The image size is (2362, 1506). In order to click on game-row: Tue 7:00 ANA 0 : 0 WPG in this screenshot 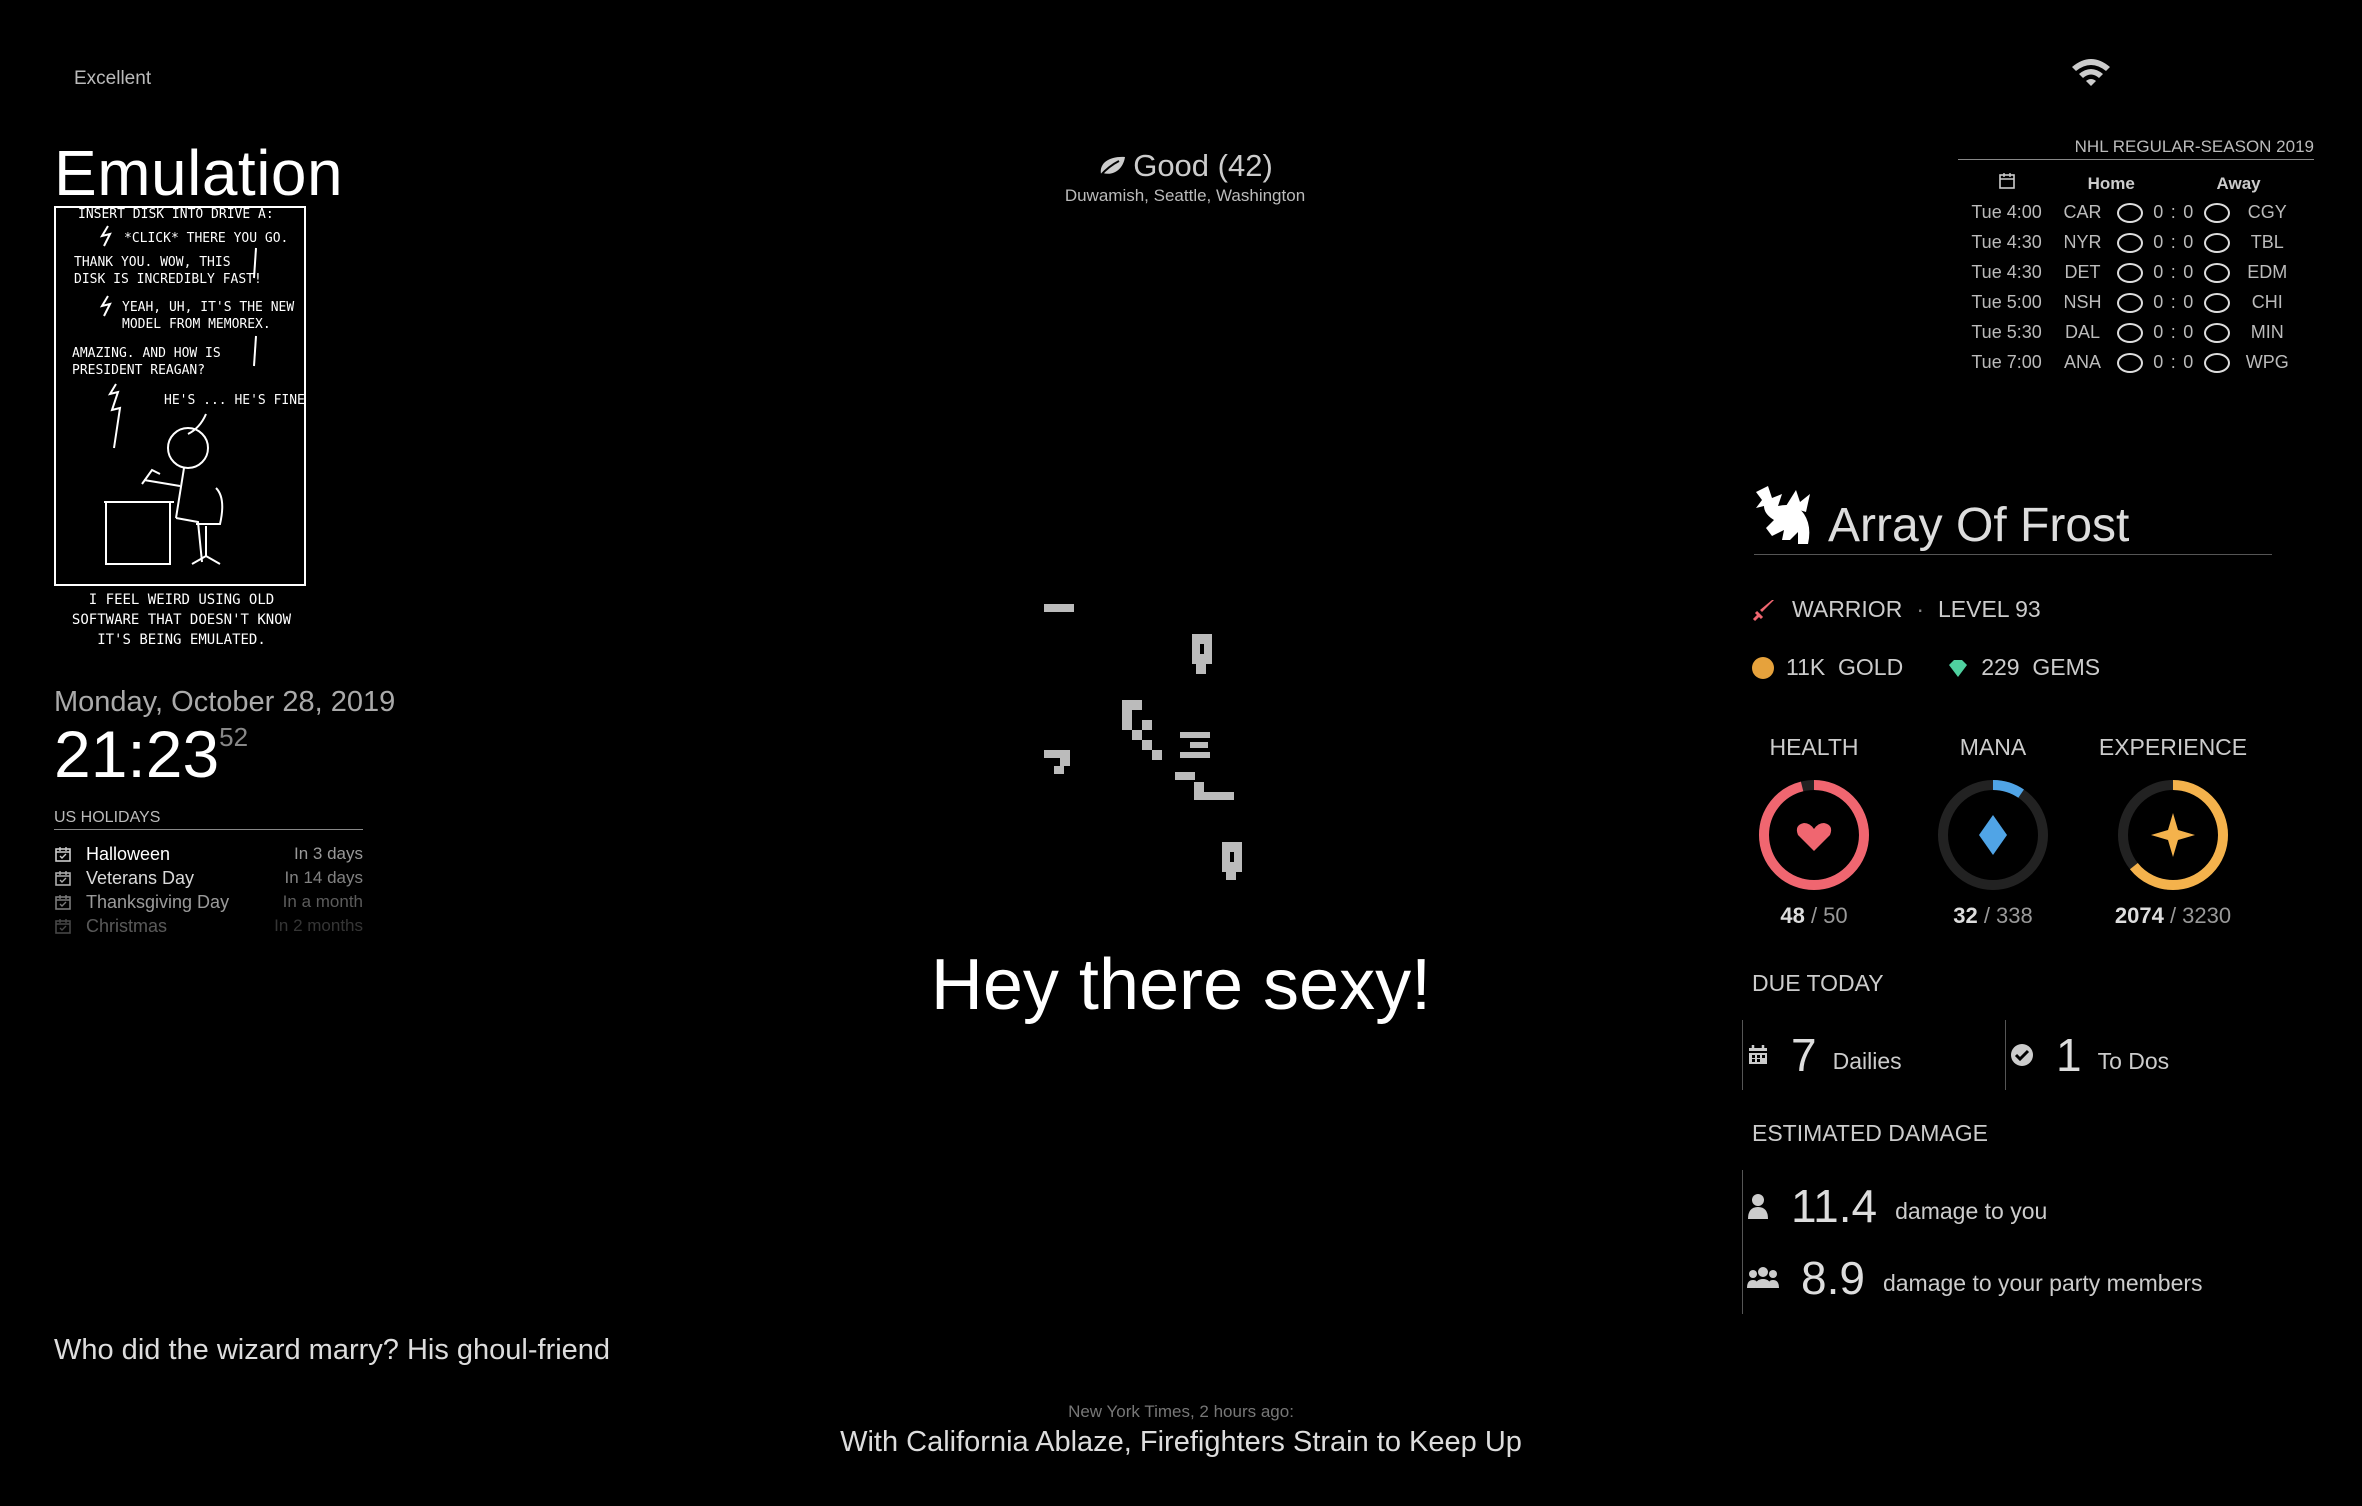, I will do `click(2128, 362)`.